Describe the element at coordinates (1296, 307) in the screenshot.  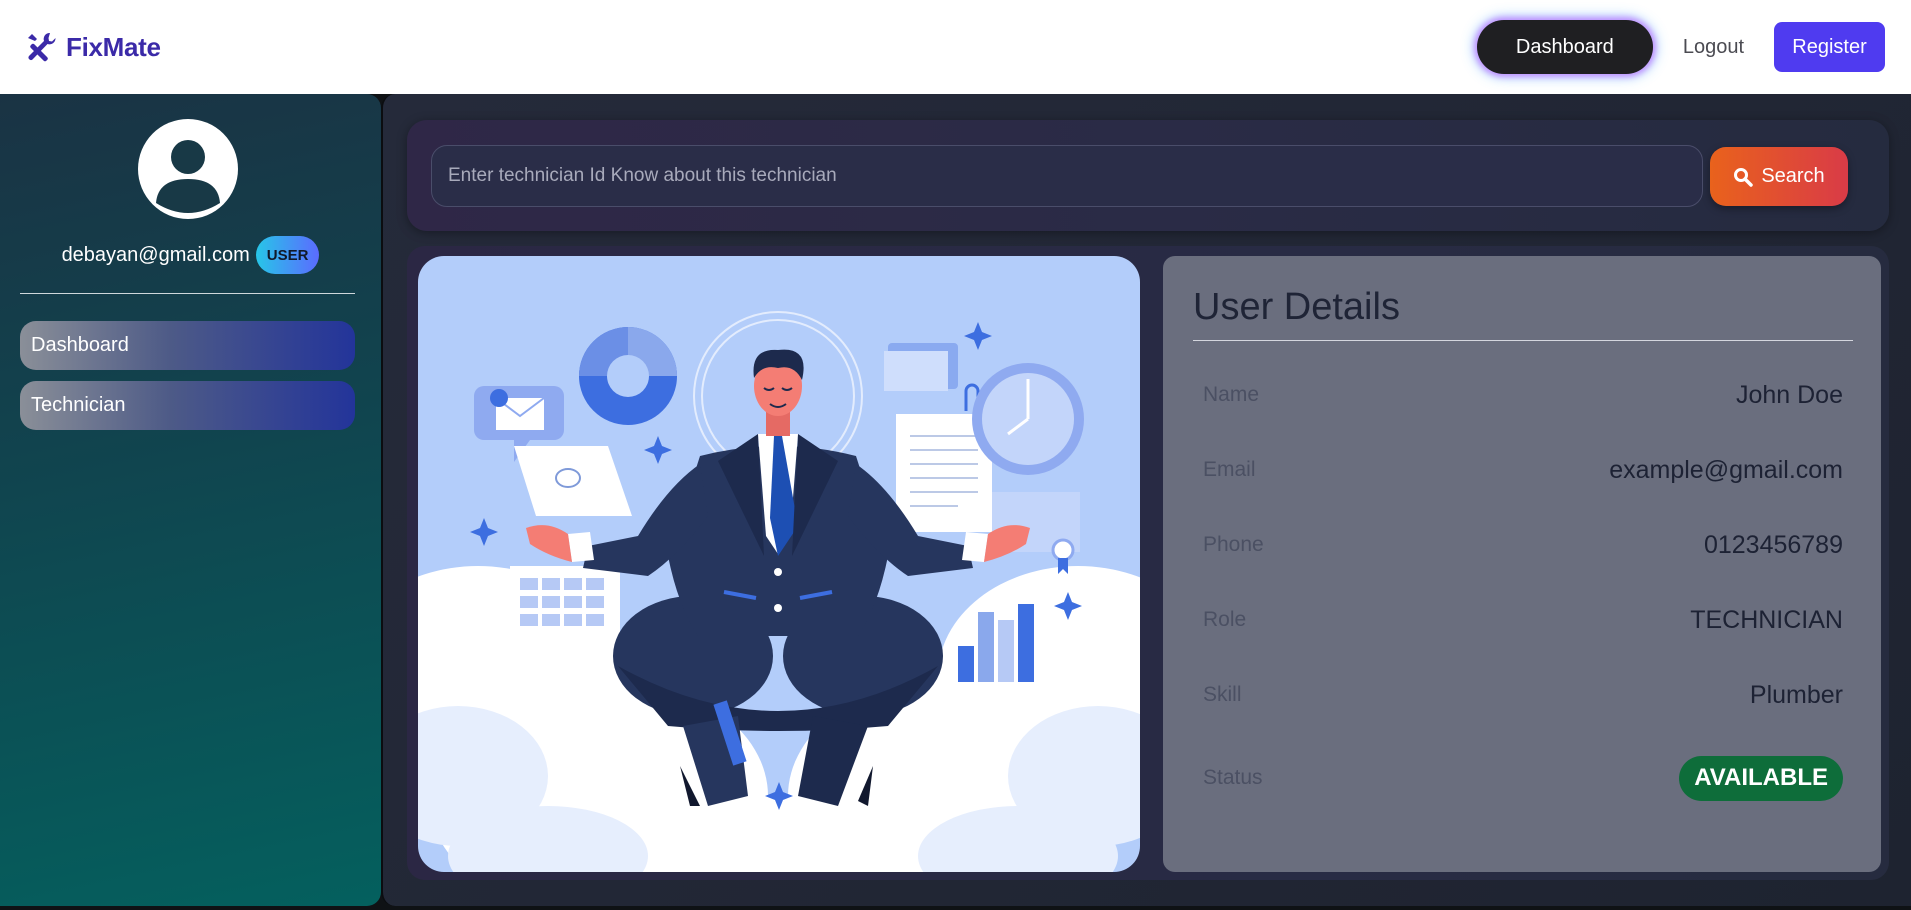
I see `user-details-title: User Details` at that location.